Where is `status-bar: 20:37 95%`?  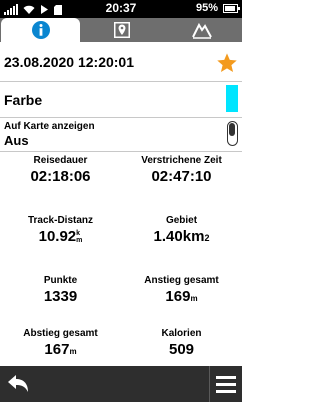
status-bar: 20:37 95% is located at coordinates (121, 9).